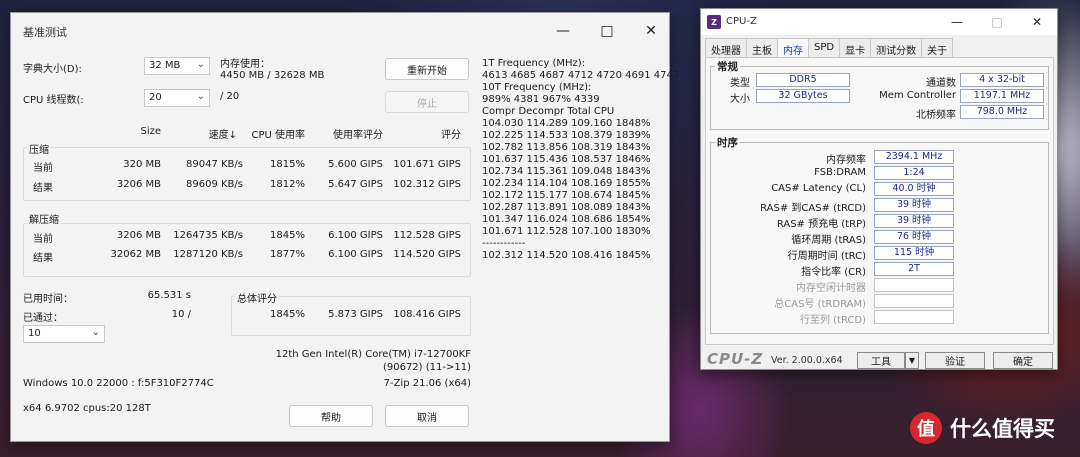 The image size is (1080, 457). What do you see at coordinates (177, 66) in the screenshot?
I see `dict-size-select: 32 MB ⌄` at bounding box center [177, 66].